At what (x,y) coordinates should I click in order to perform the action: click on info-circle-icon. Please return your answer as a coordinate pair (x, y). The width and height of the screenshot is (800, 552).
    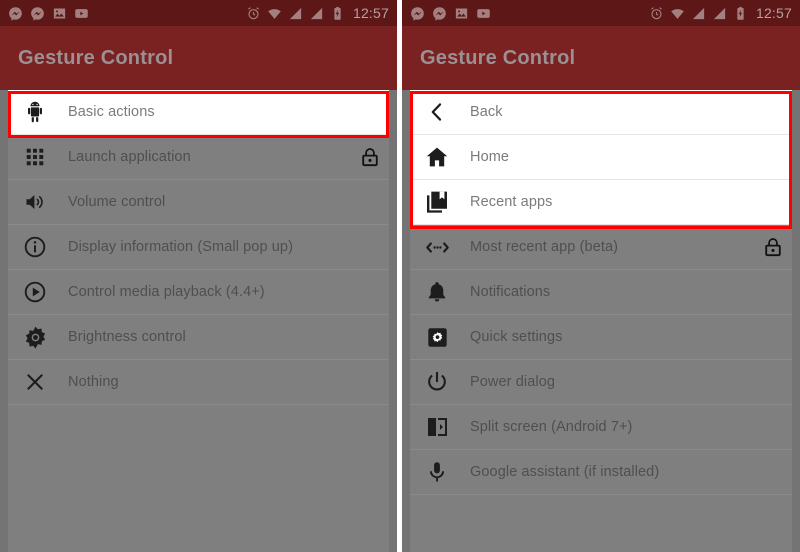
    Looking at the image, I should click on (35, 247).